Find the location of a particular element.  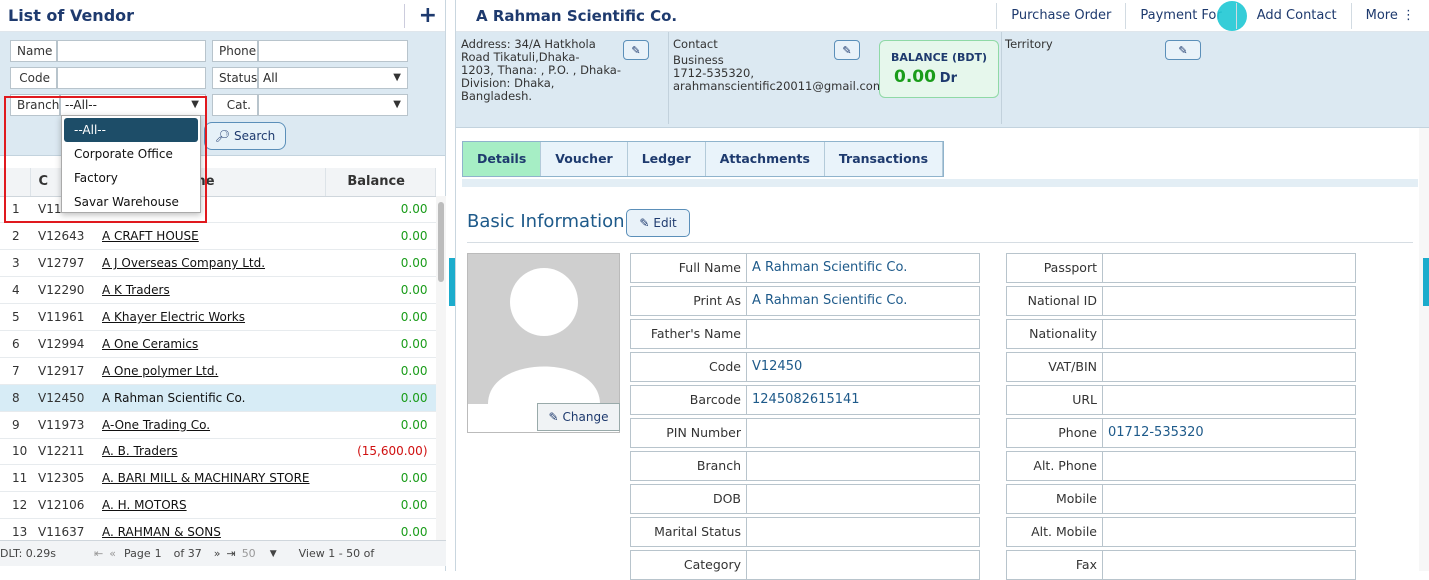

right-edge-handle is located at coordinates (1426, 282).